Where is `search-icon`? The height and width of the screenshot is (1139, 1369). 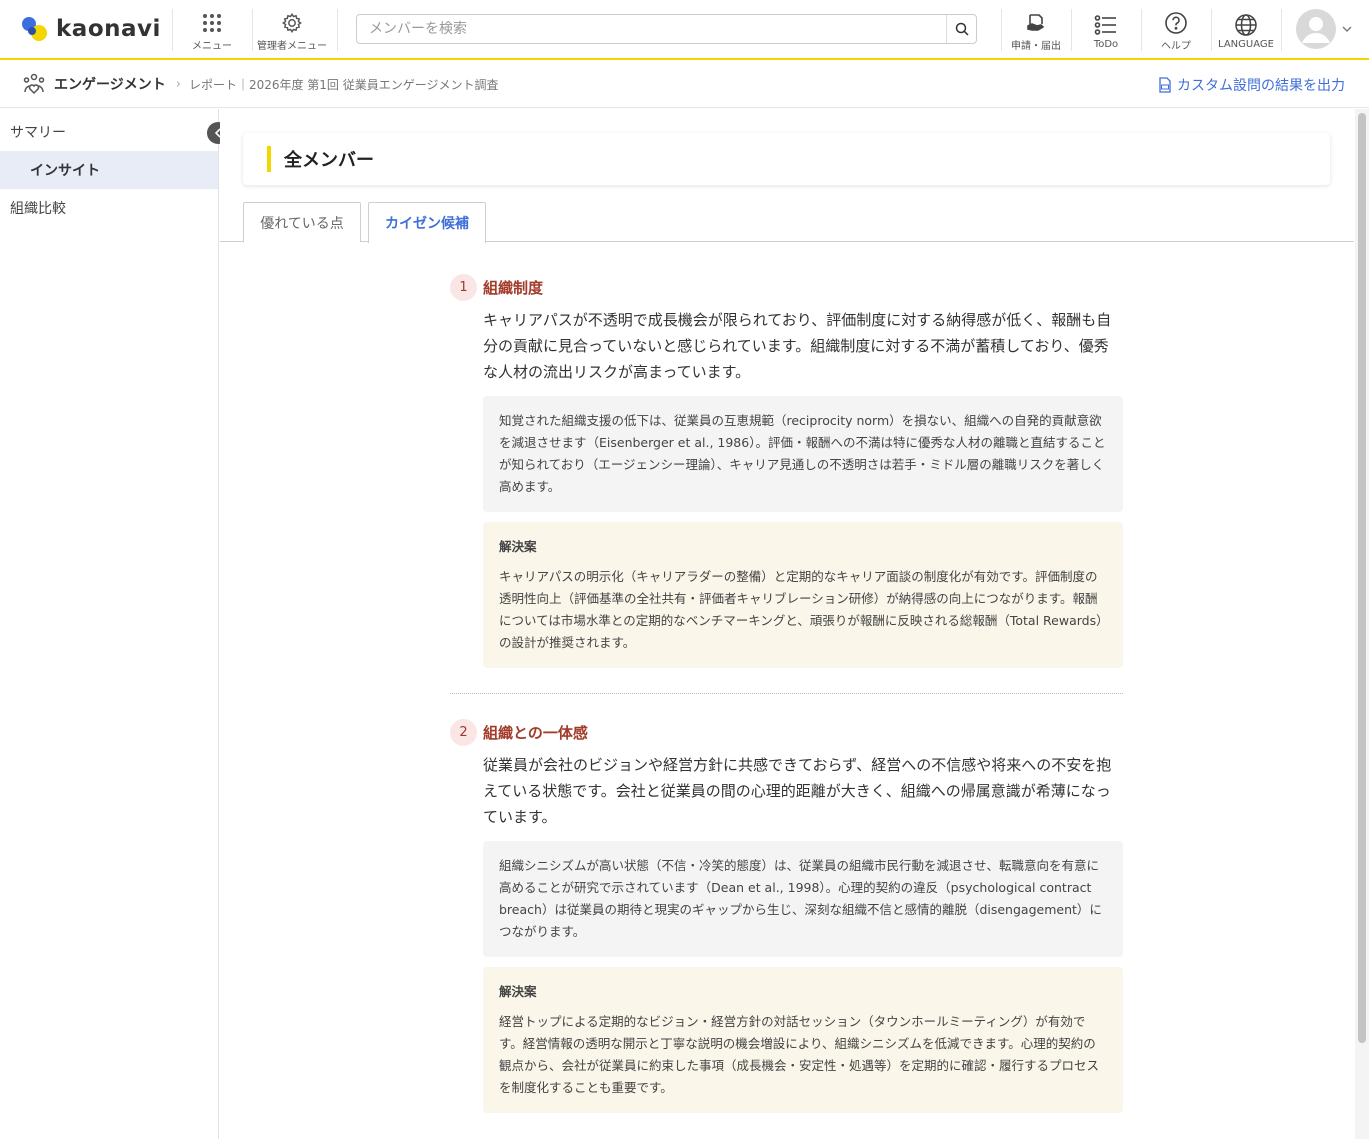
search-icon is located at coordinates (962, 29).